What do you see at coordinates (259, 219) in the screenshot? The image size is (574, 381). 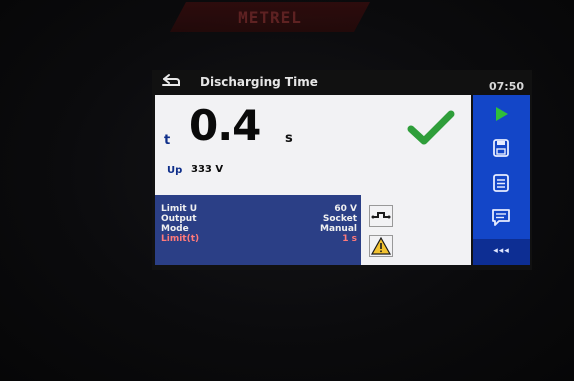 I see `param-row: Output Socket` at bounding box center [259, 219].